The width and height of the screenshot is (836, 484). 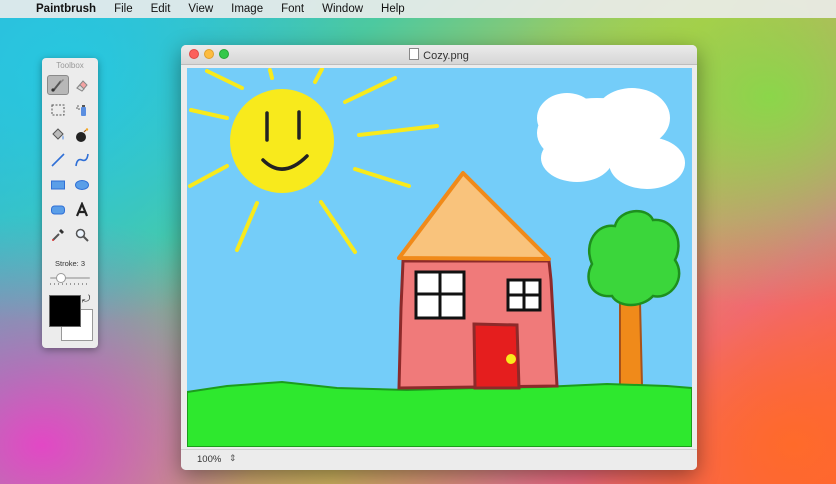 I want to click on fill-bucket-icon, so click(x=58, y=135).